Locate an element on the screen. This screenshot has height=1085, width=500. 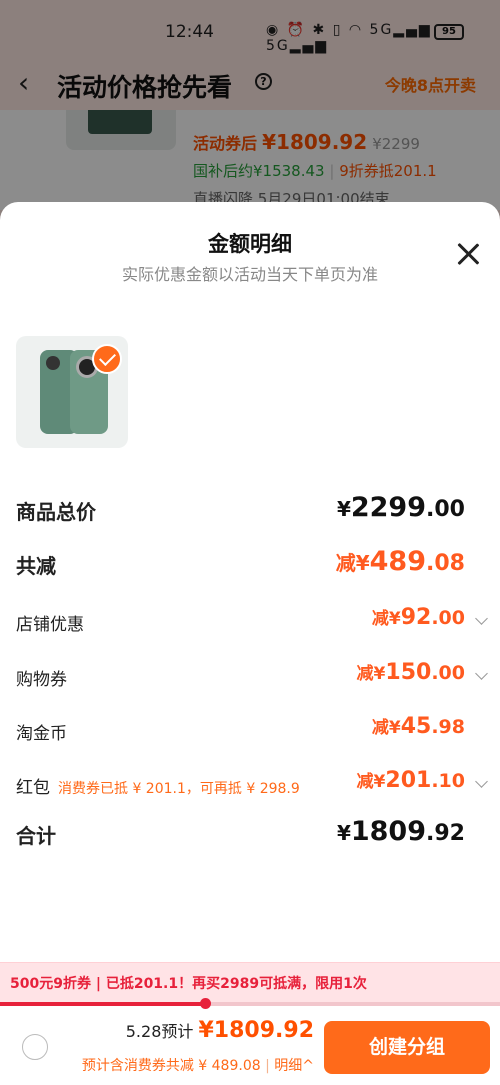
estimated-price: ¥1809.92 is located at coordinates (256, 1030).